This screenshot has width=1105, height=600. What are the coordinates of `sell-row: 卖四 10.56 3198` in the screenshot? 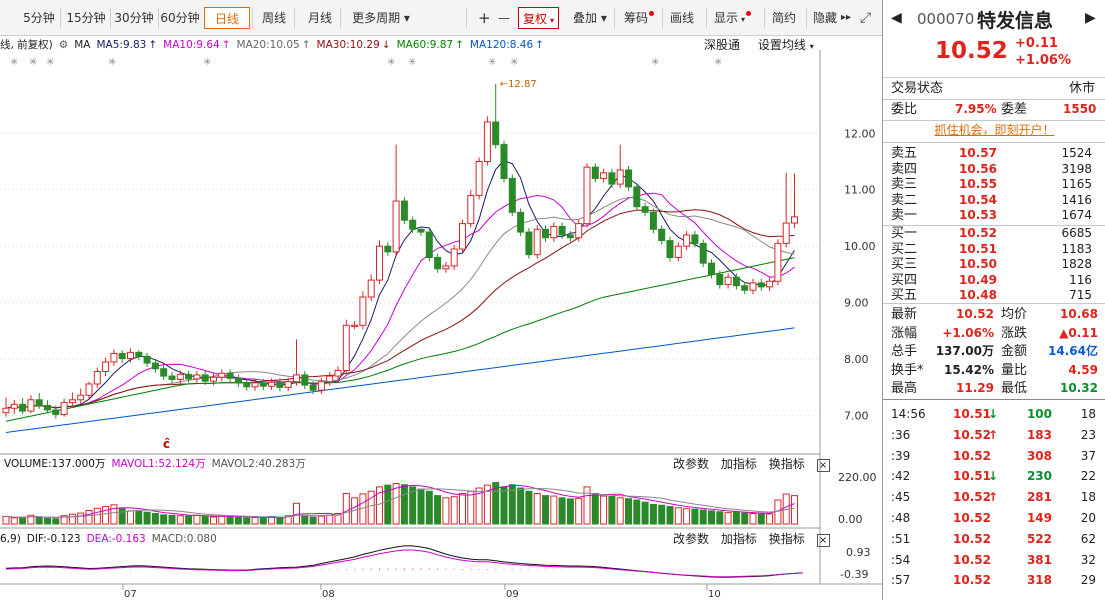 It's located at (994, 170).